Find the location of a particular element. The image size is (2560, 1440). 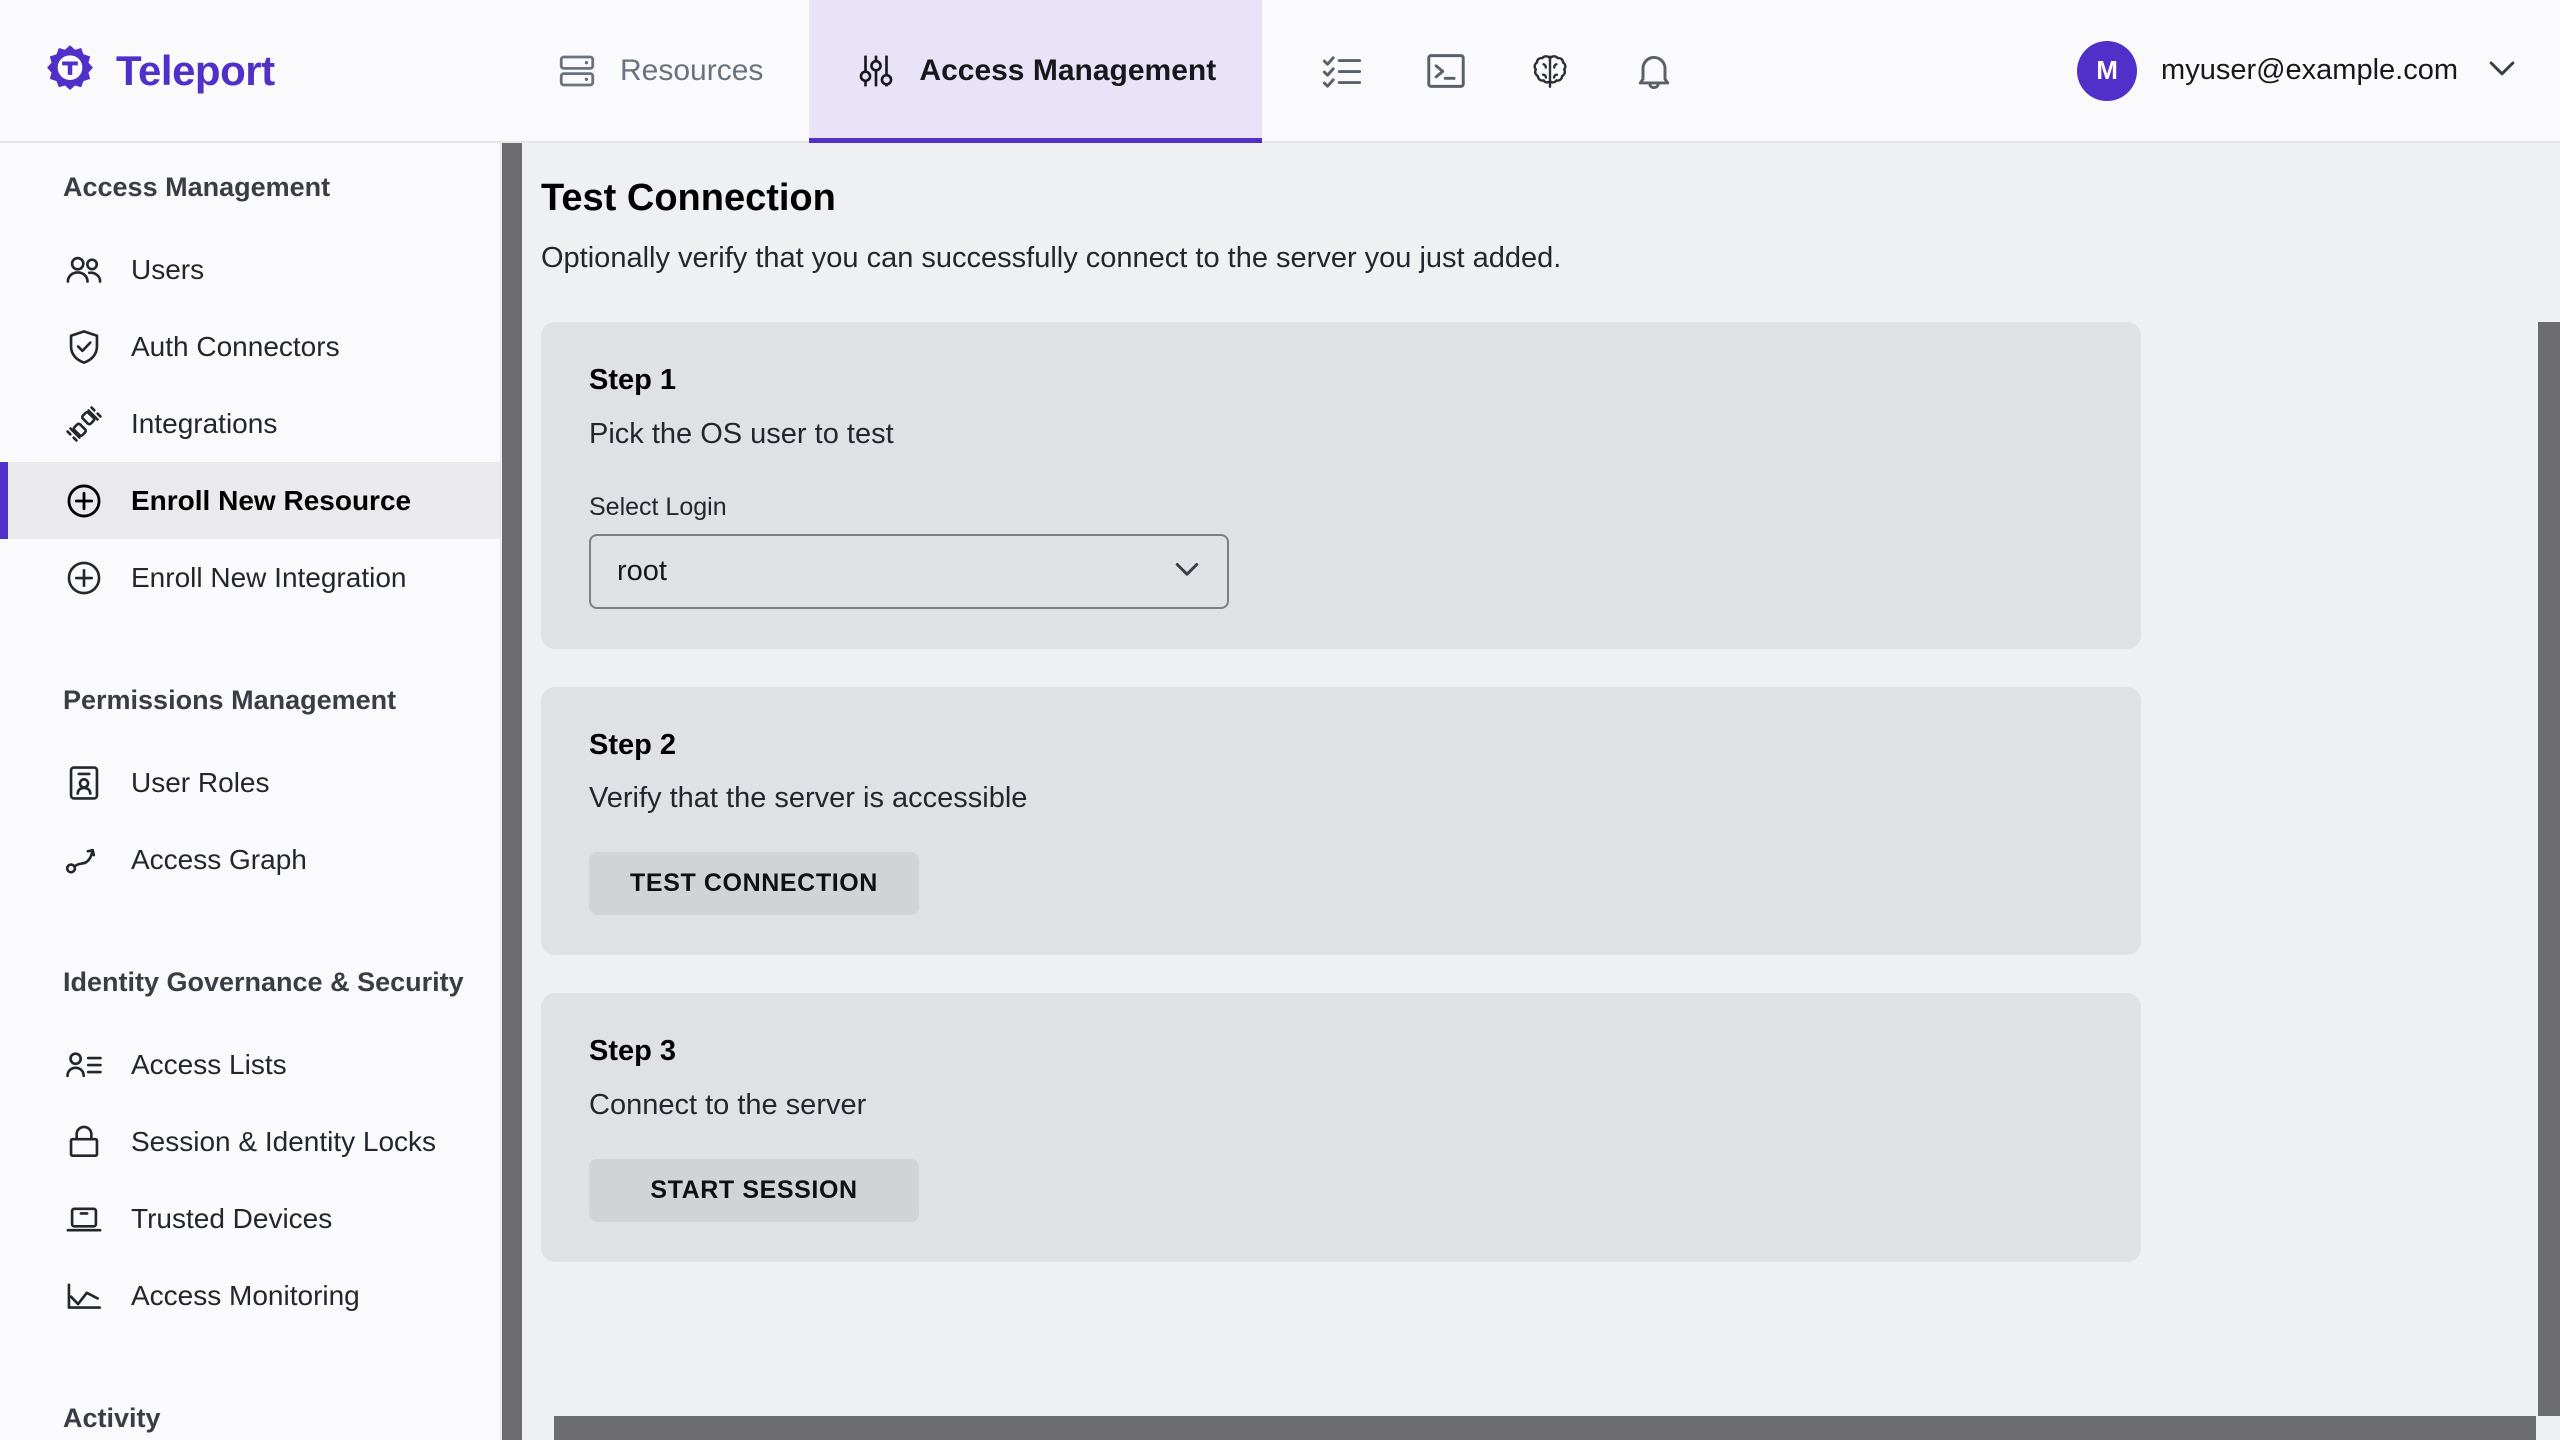

brain-icon is located at coordinates (1550, 71).